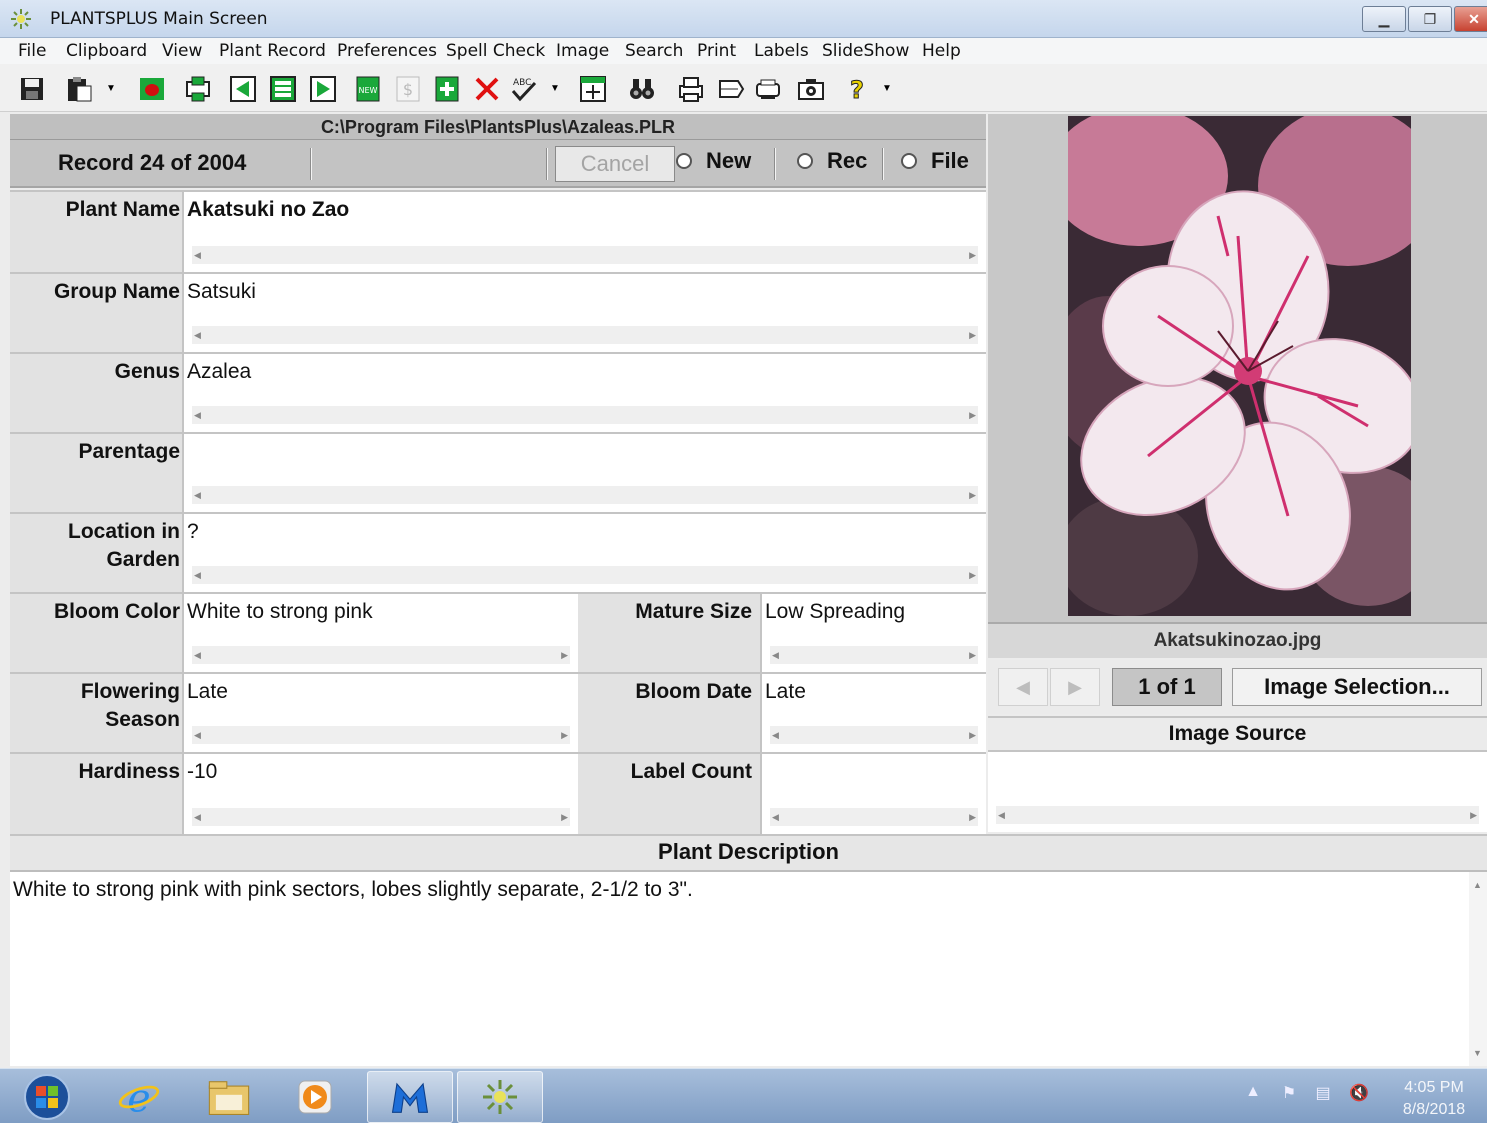 The width and height of the screenshot is (1487, 1123). Describe the element at coordinates (887, 89) in the screenshot. I see `help-dropdown-icon: ▼` at that location.